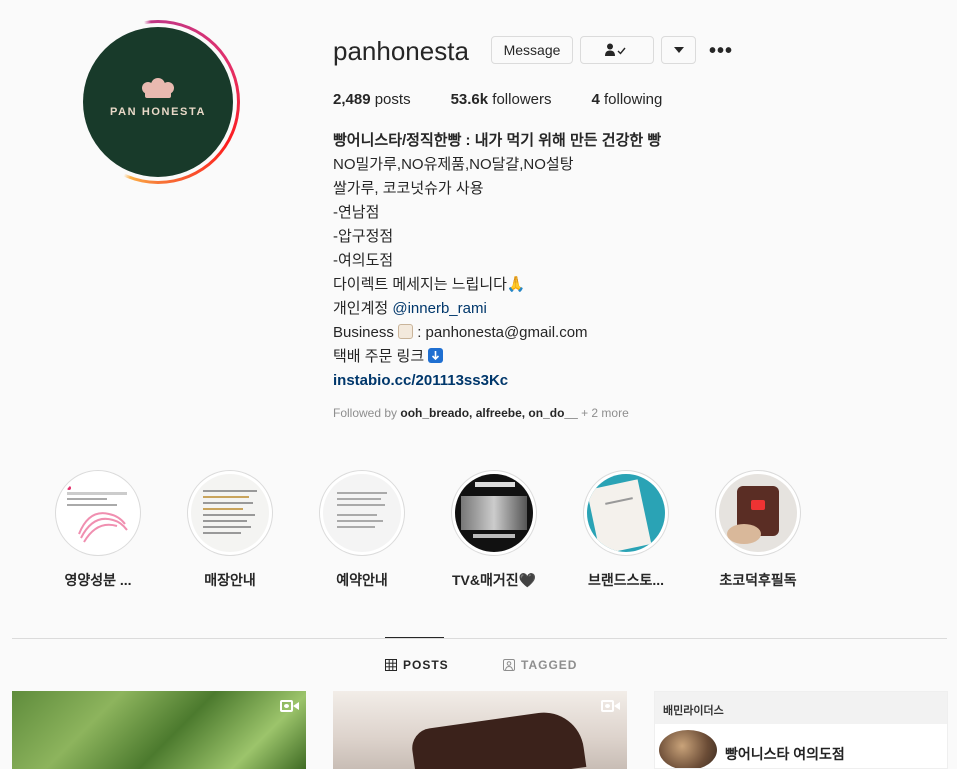  I want to click on bio-line: NO밀가루,NO유제품,NO달걀,NO설탕, so click(453, 164).